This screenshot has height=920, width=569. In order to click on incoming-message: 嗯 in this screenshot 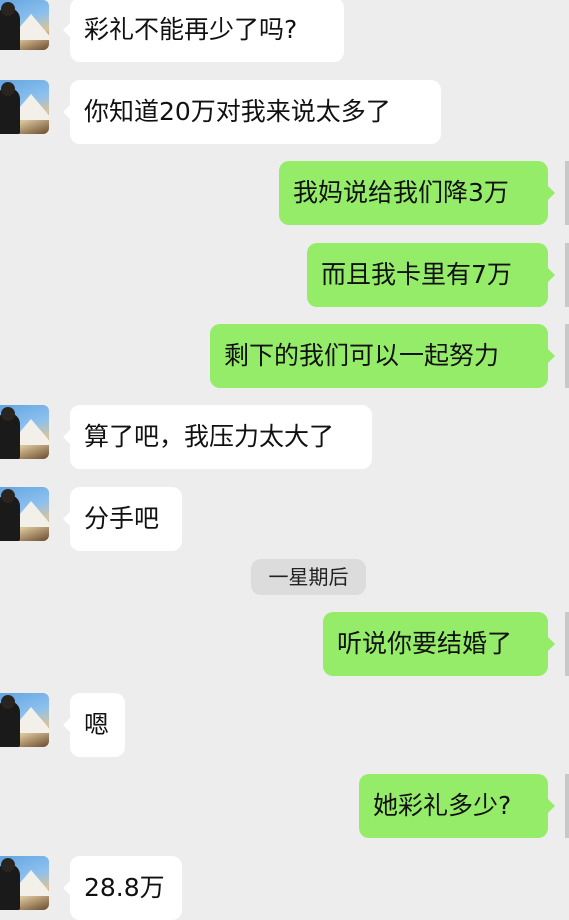, I will do `click(94, 725)`.